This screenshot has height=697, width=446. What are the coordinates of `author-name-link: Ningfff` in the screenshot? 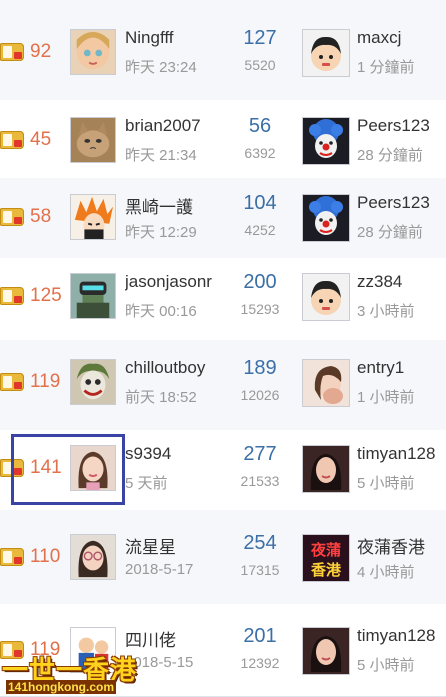 It's located at (171, 38).